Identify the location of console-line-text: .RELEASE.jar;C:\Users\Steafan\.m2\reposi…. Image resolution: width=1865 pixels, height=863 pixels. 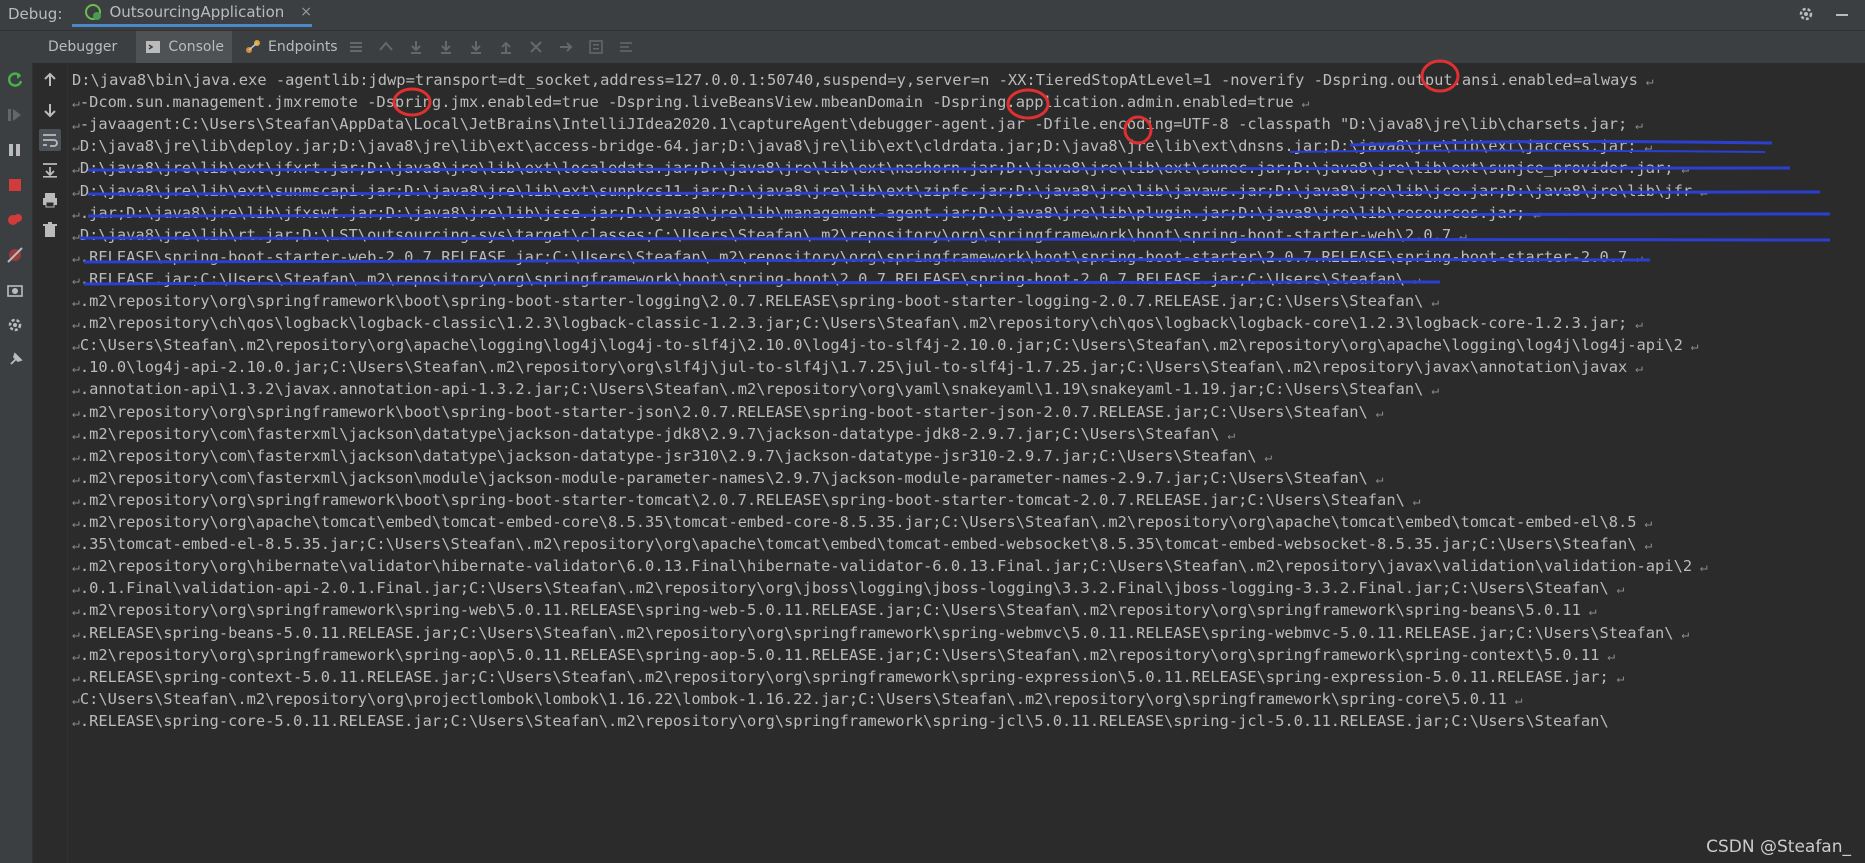
(742, 278).